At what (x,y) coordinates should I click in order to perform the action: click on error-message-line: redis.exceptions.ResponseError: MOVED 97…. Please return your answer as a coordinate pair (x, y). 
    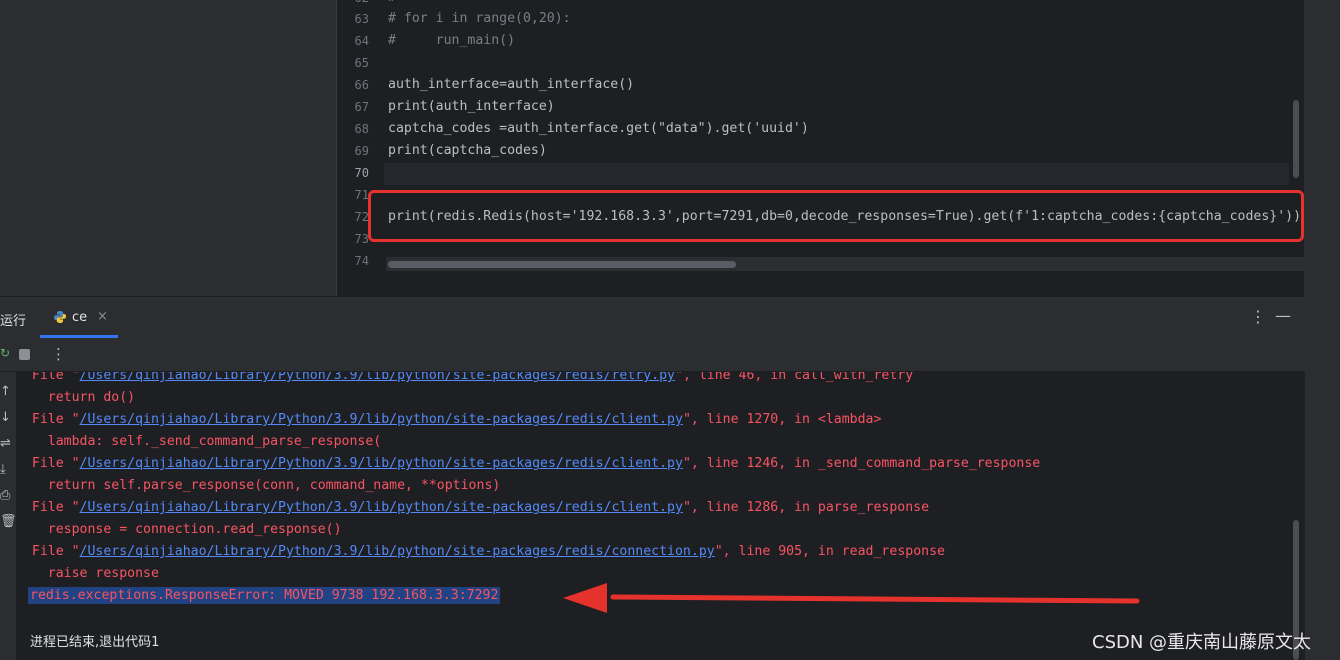
    Looking at the image, I should click on (264, 595).